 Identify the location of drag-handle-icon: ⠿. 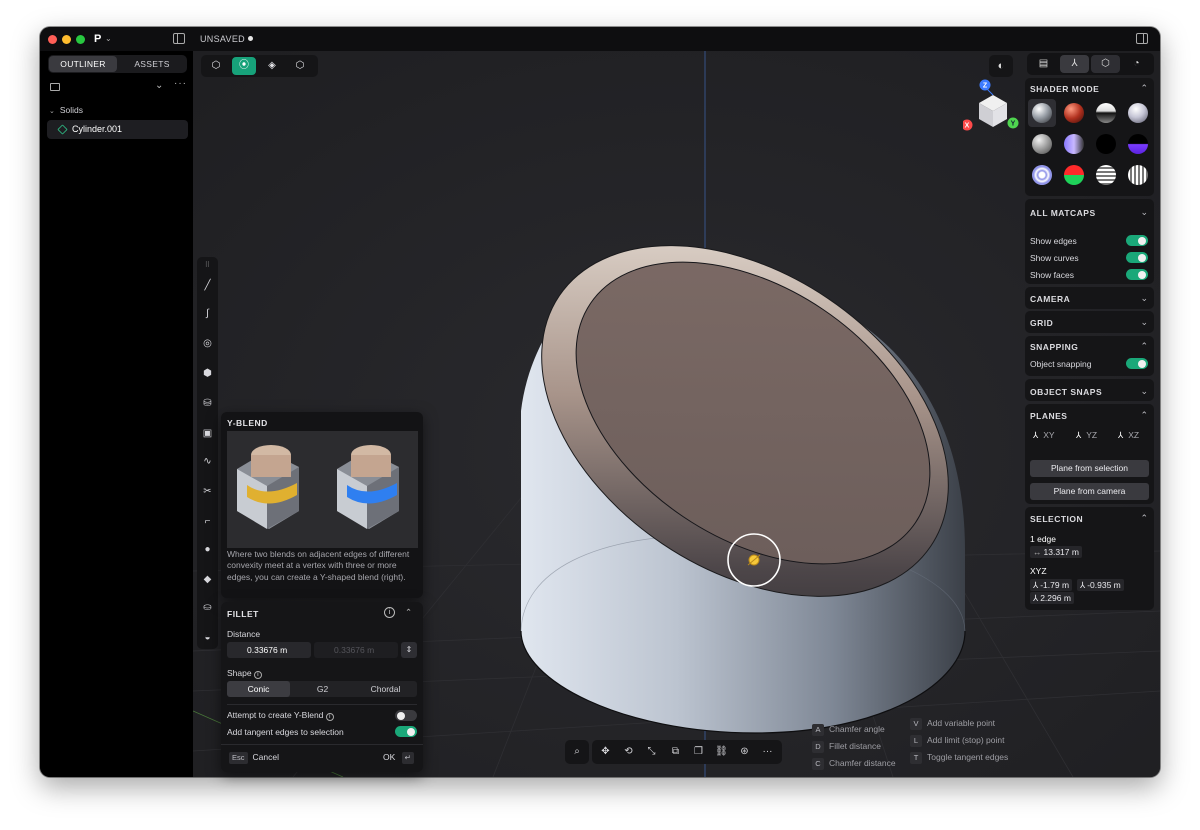
(207, 265).